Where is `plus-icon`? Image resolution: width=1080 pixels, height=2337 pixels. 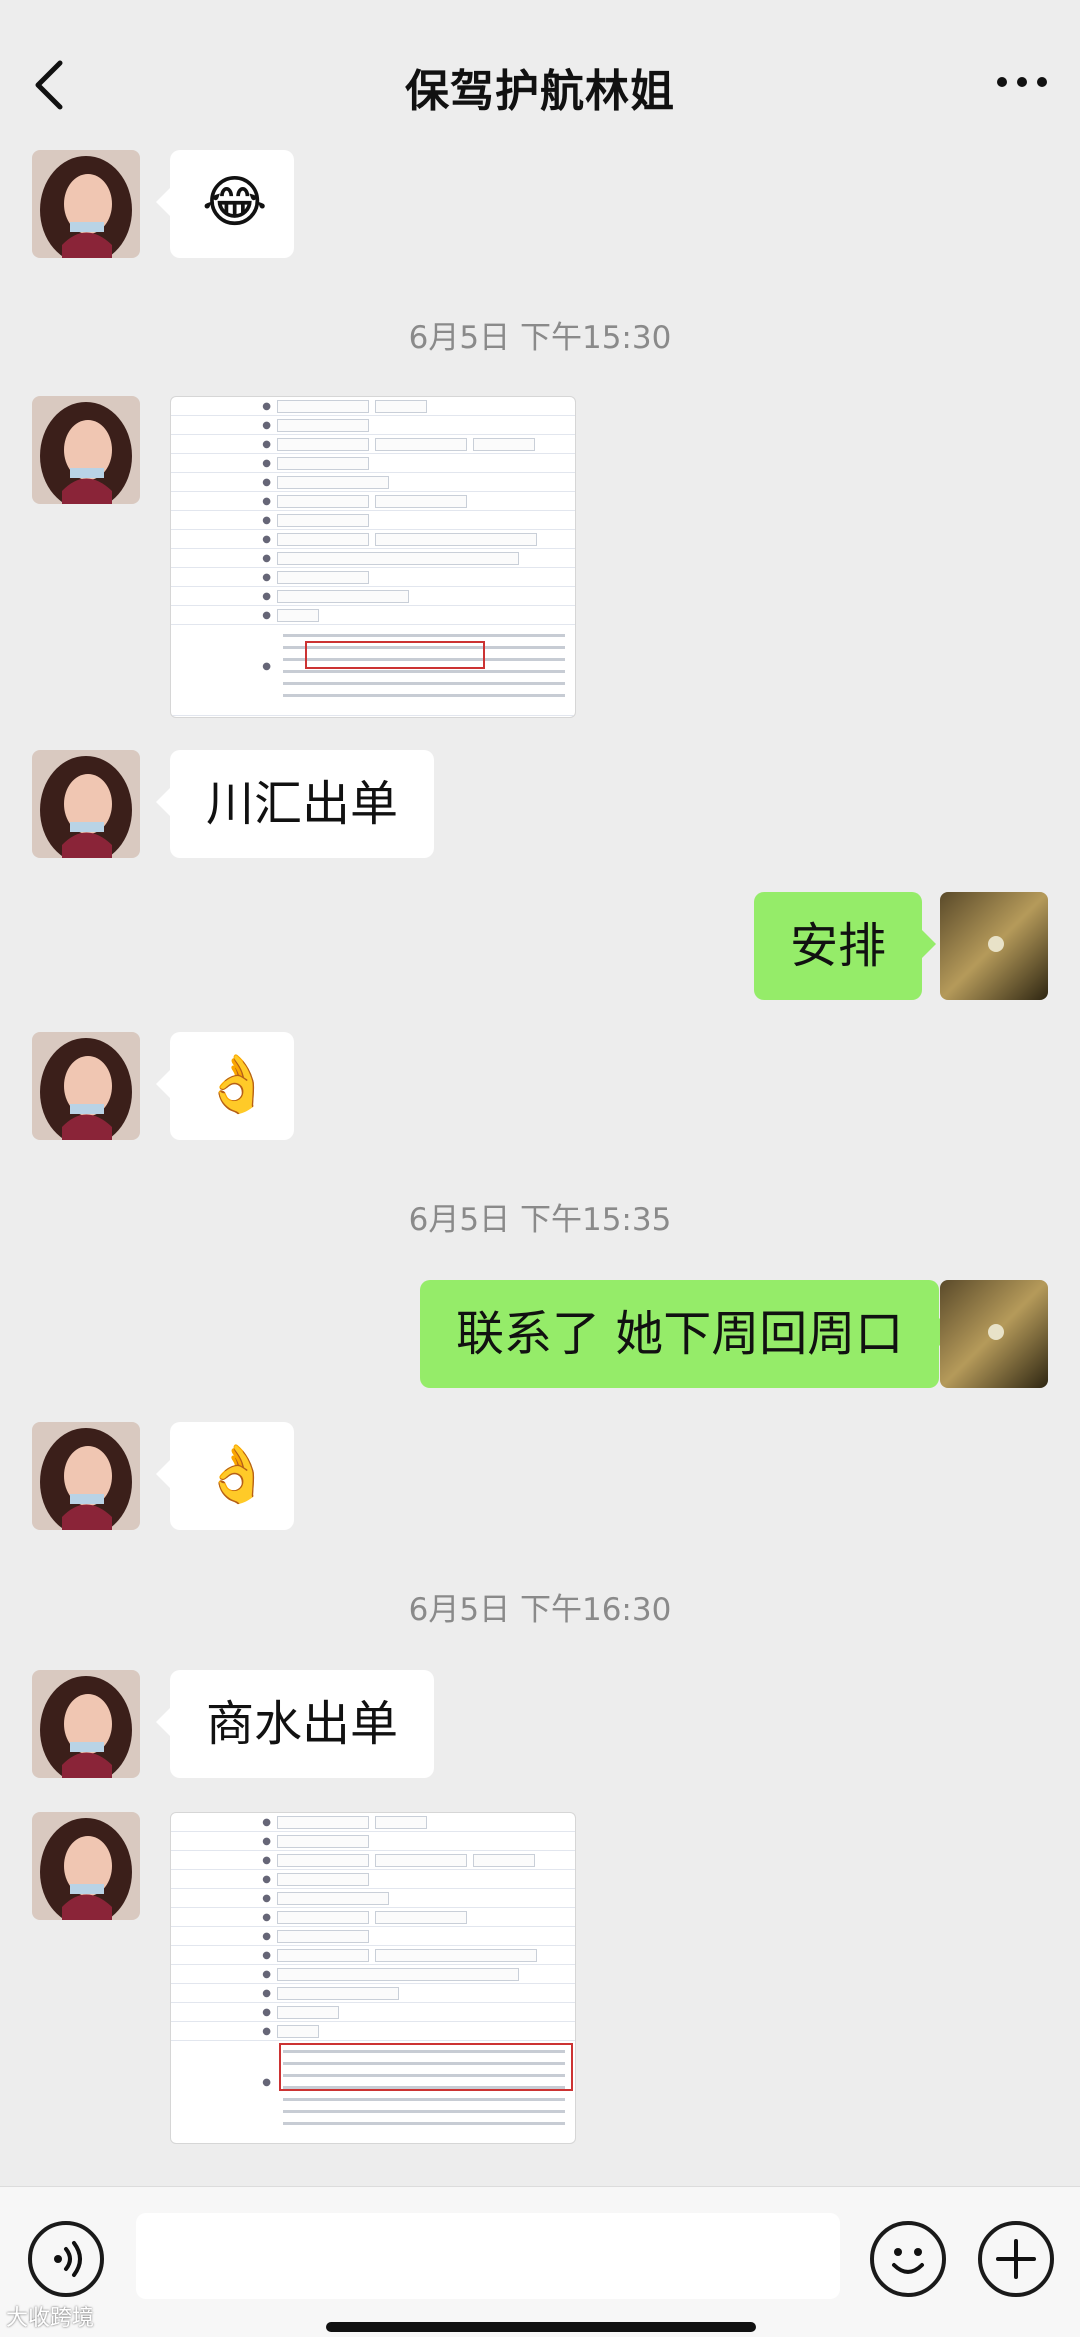 plus-icon is located at coordinates (1016, 2259).